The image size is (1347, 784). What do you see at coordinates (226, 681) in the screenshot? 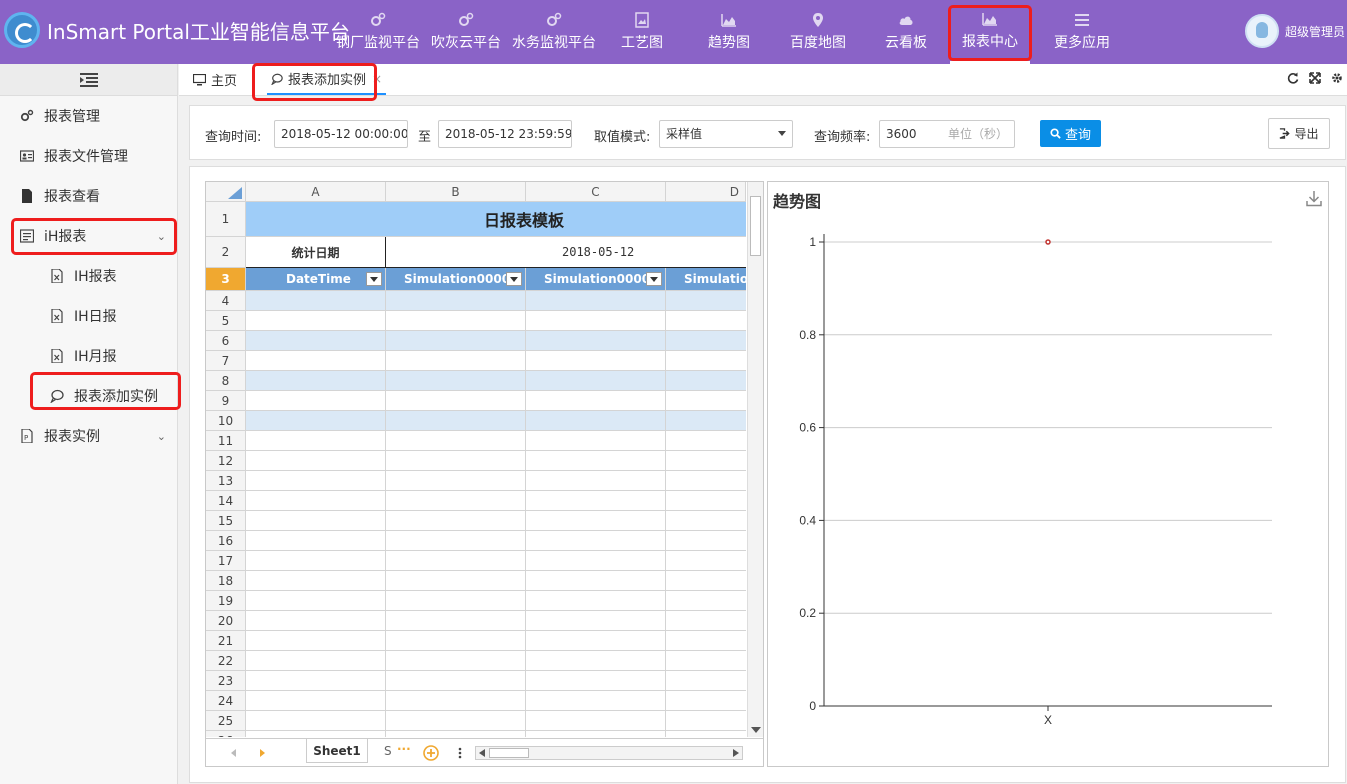
I see `row-header: 23` at bounding box center [226, 681].